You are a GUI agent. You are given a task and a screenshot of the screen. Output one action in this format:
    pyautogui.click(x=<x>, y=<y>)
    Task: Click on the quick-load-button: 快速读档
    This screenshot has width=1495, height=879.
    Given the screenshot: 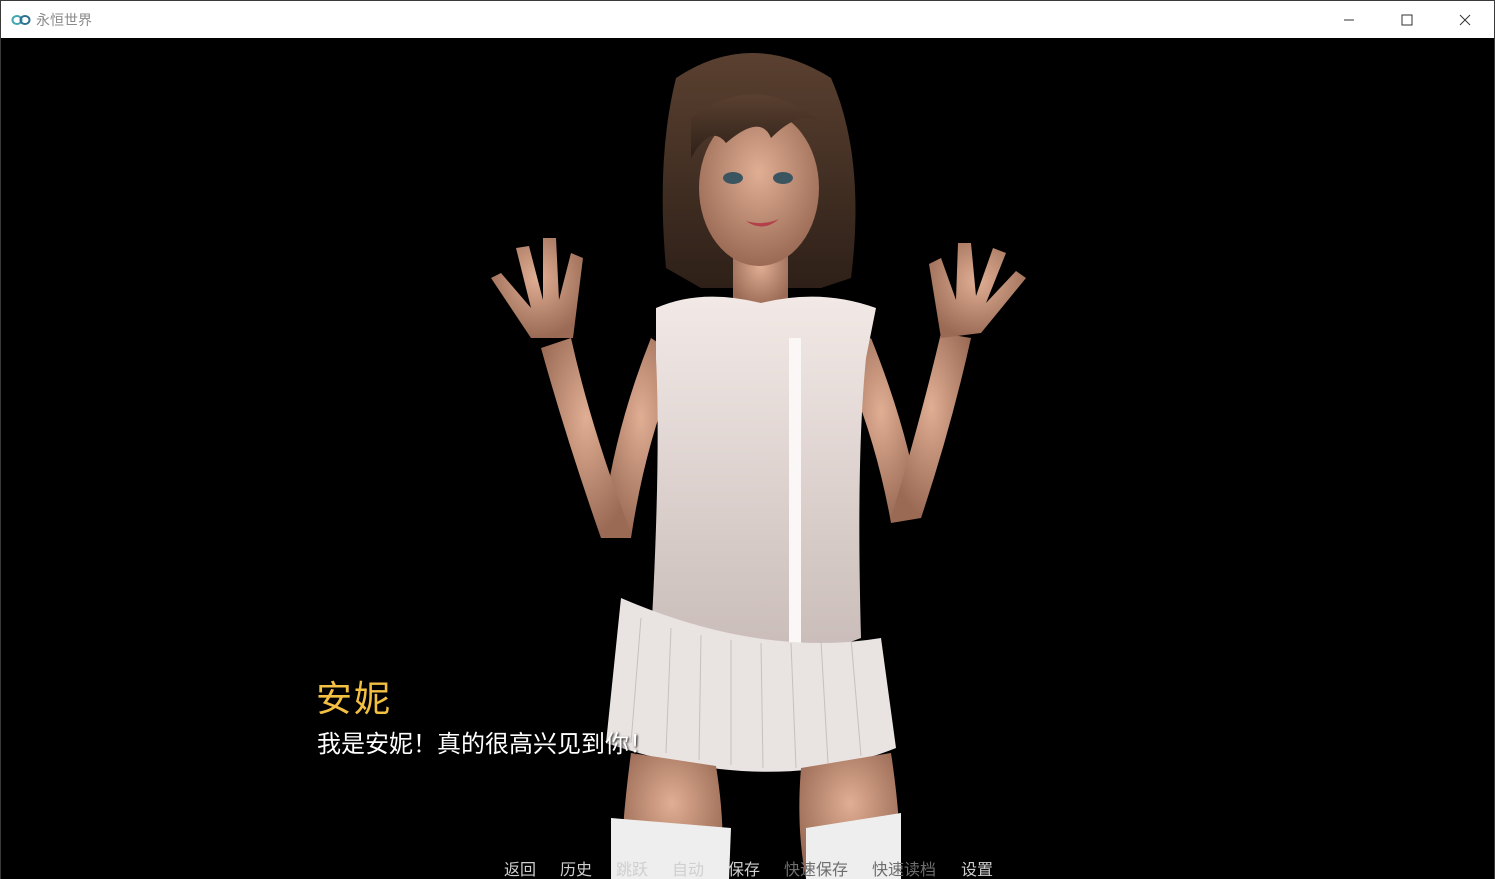 What is the action you would take?
    pyautogui.click(x=904, y=867)
    